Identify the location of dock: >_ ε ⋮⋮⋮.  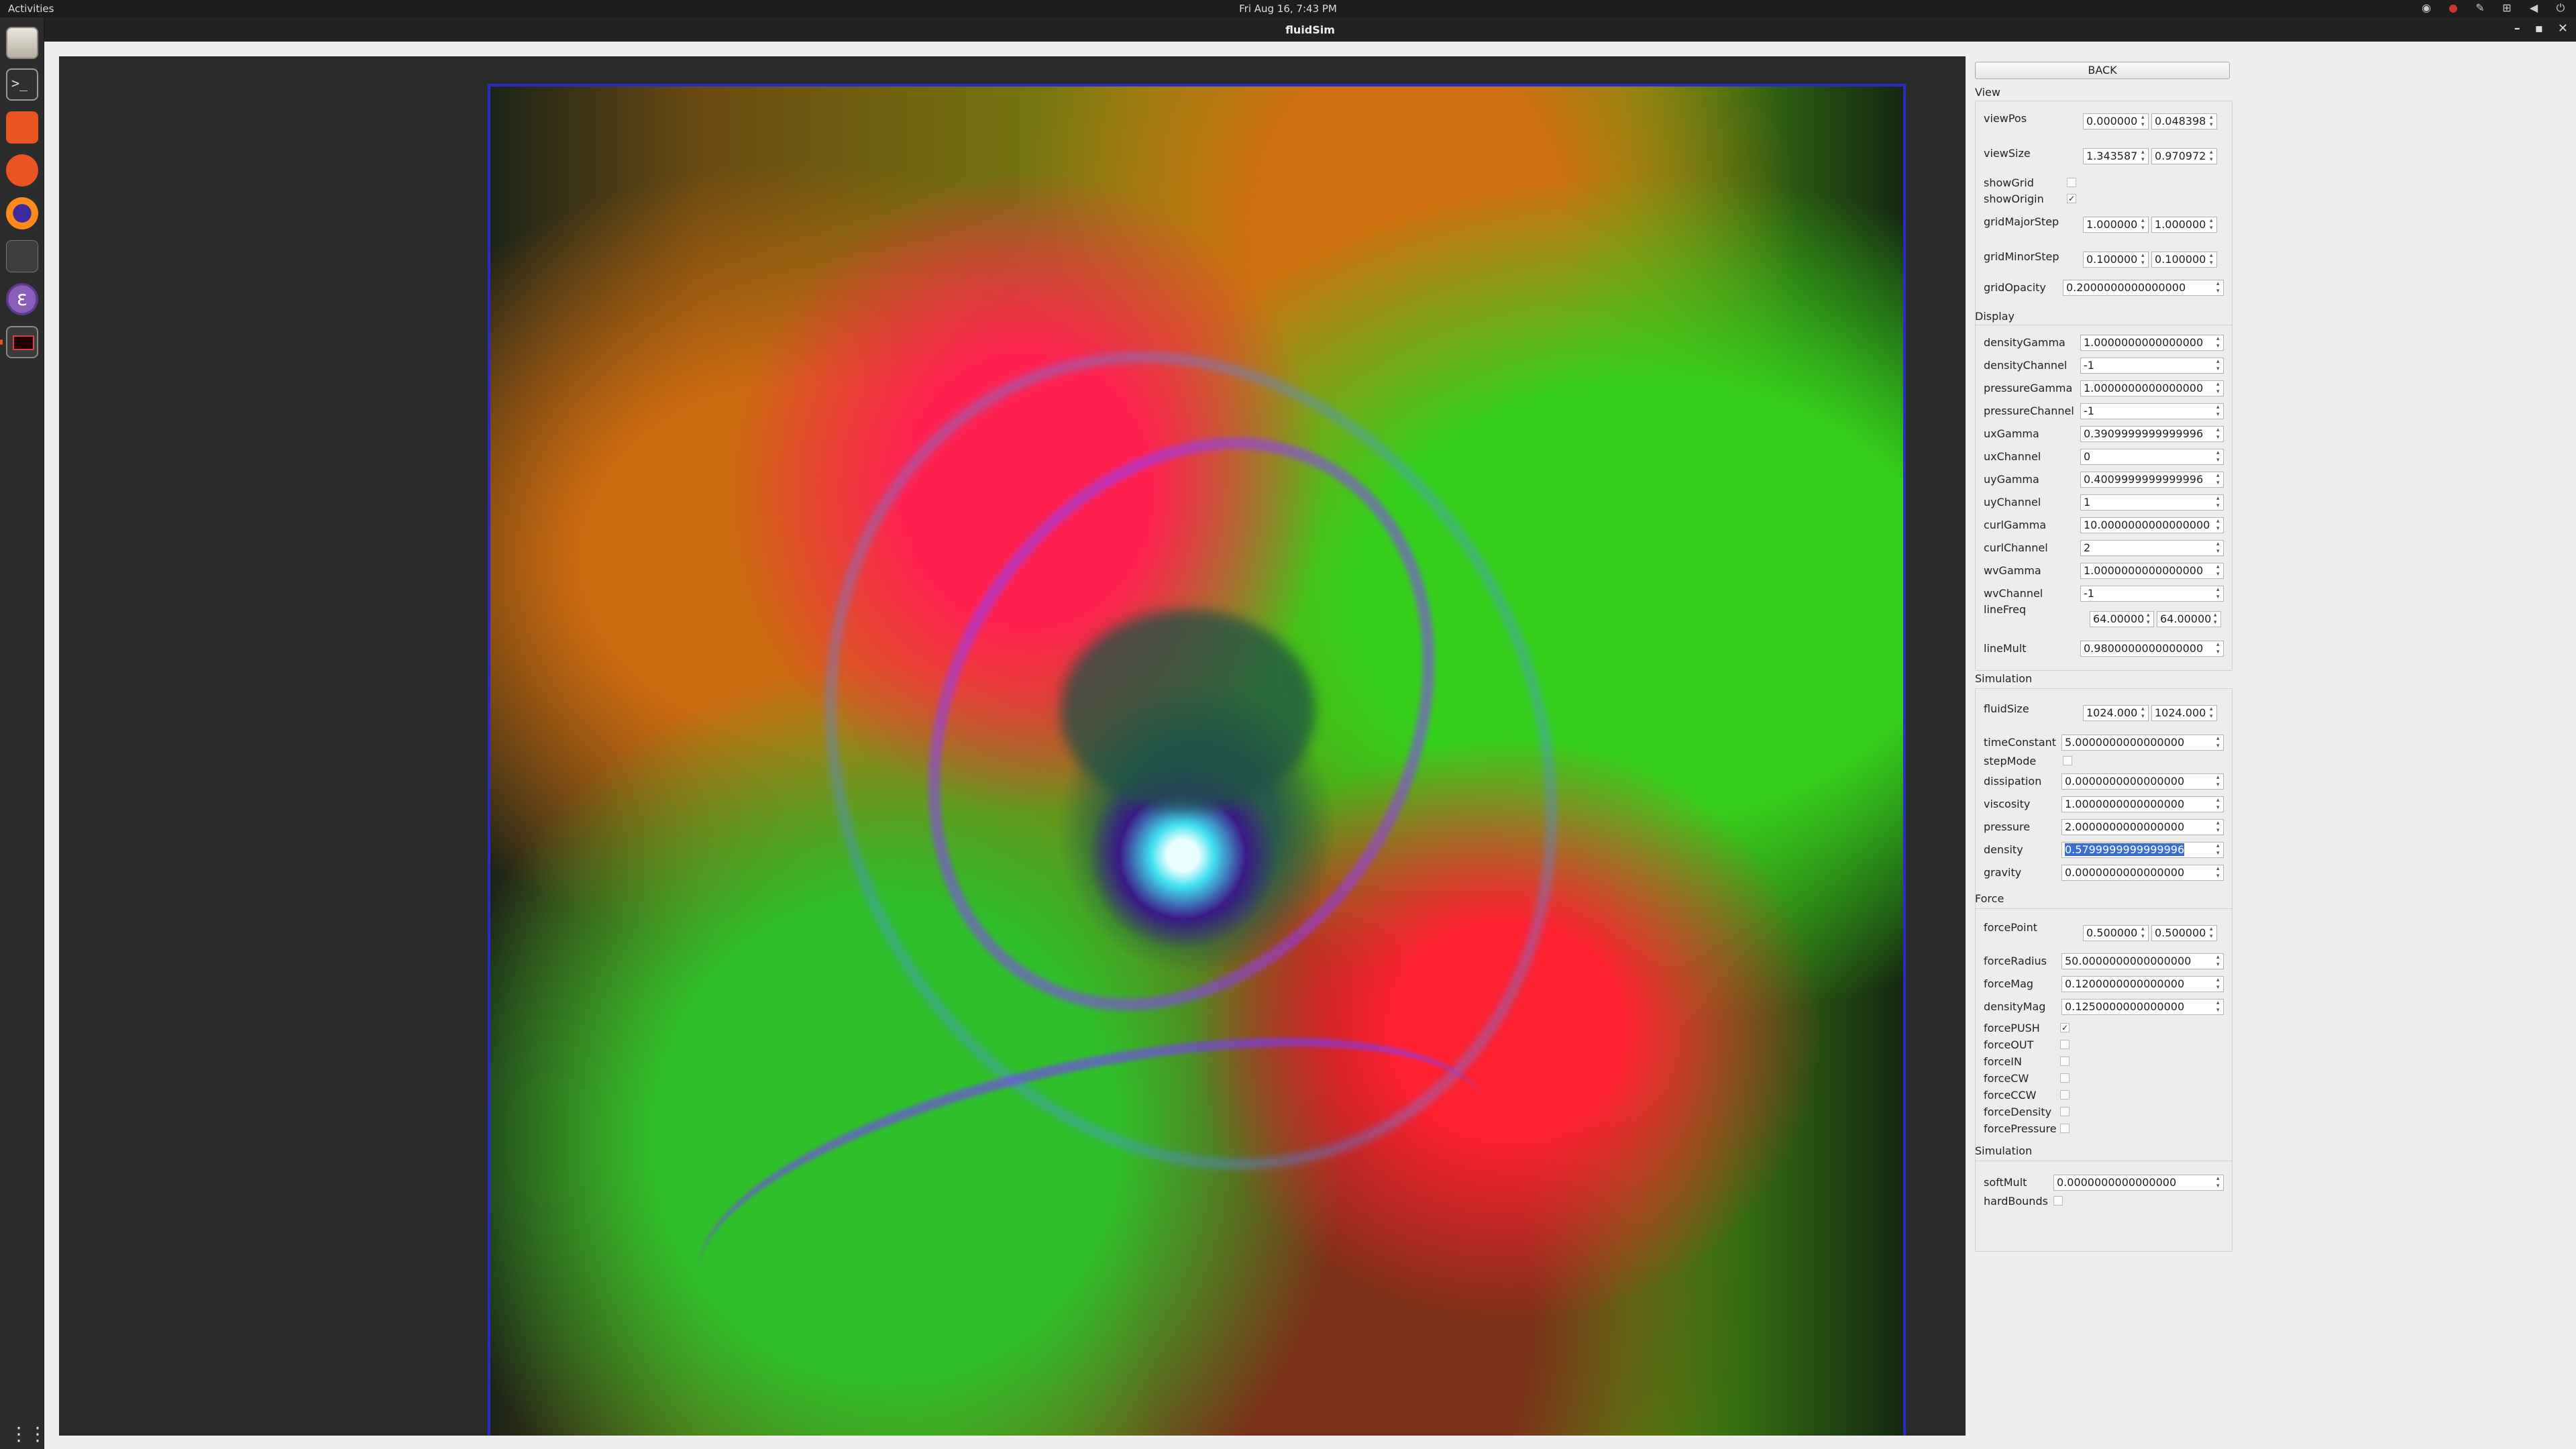
(33, 733).